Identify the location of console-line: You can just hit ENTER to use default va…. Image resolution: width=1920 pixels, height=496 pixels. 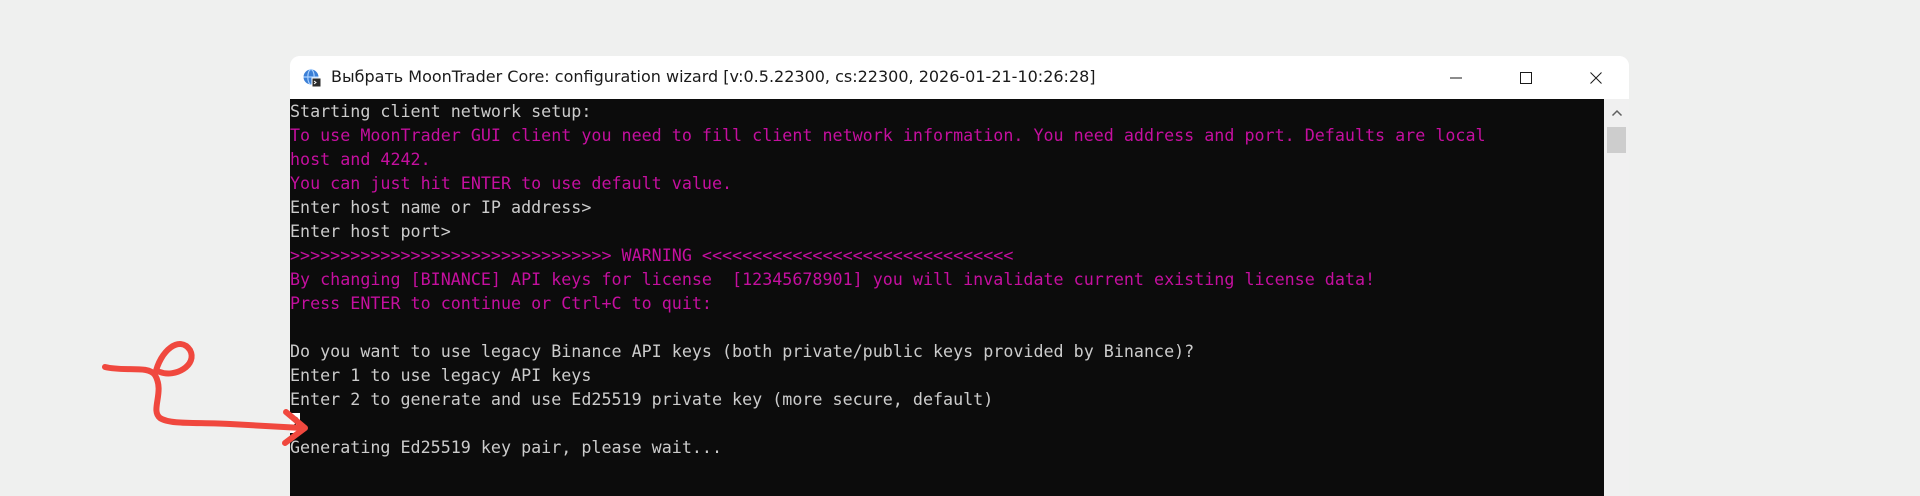
(511, 183).